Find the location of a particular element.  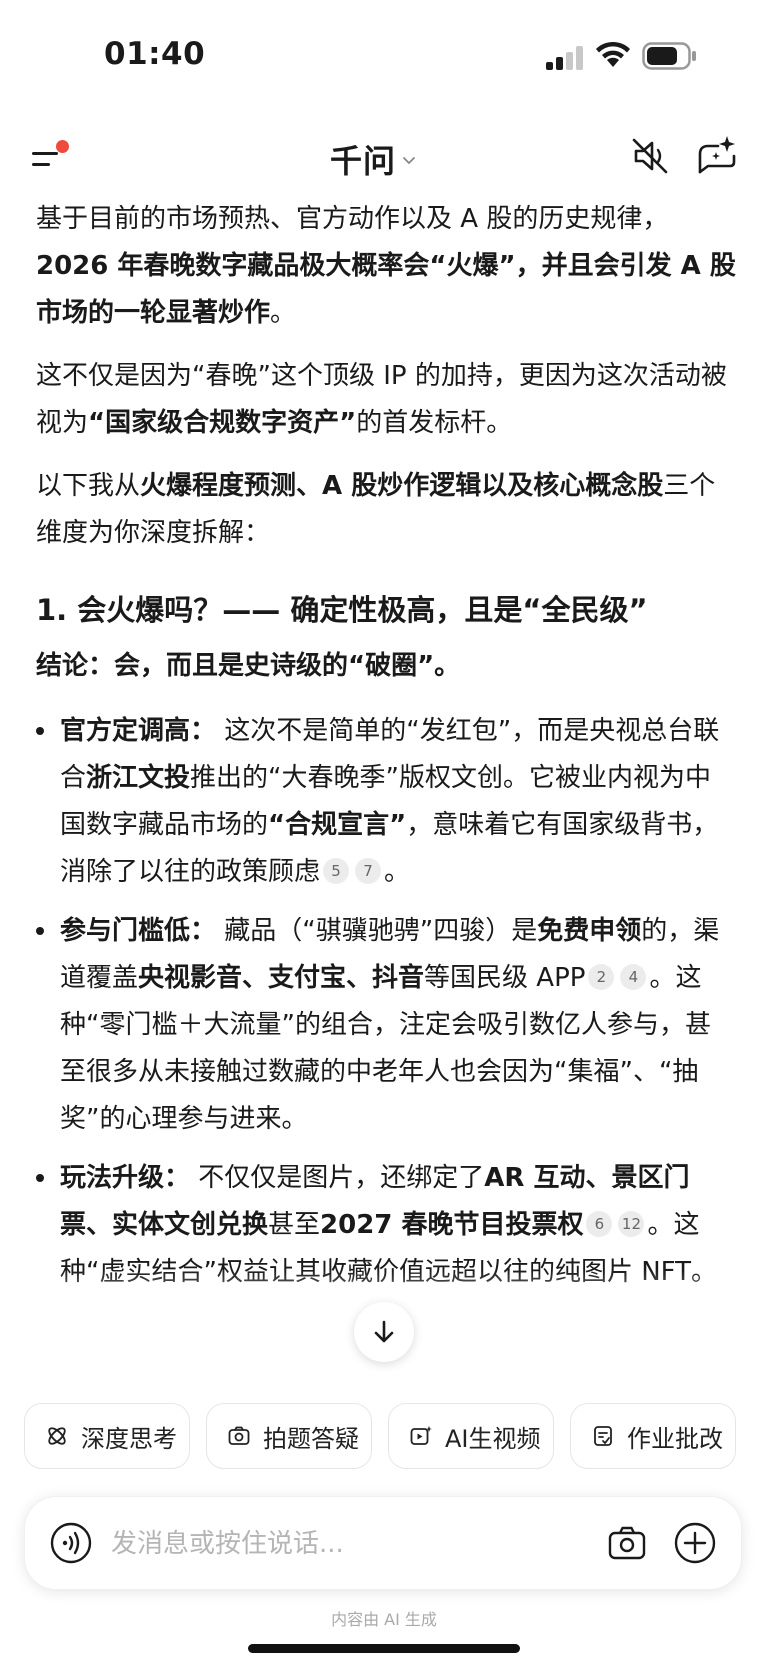

chevron-down-icon is located at coordinates (409, 161).